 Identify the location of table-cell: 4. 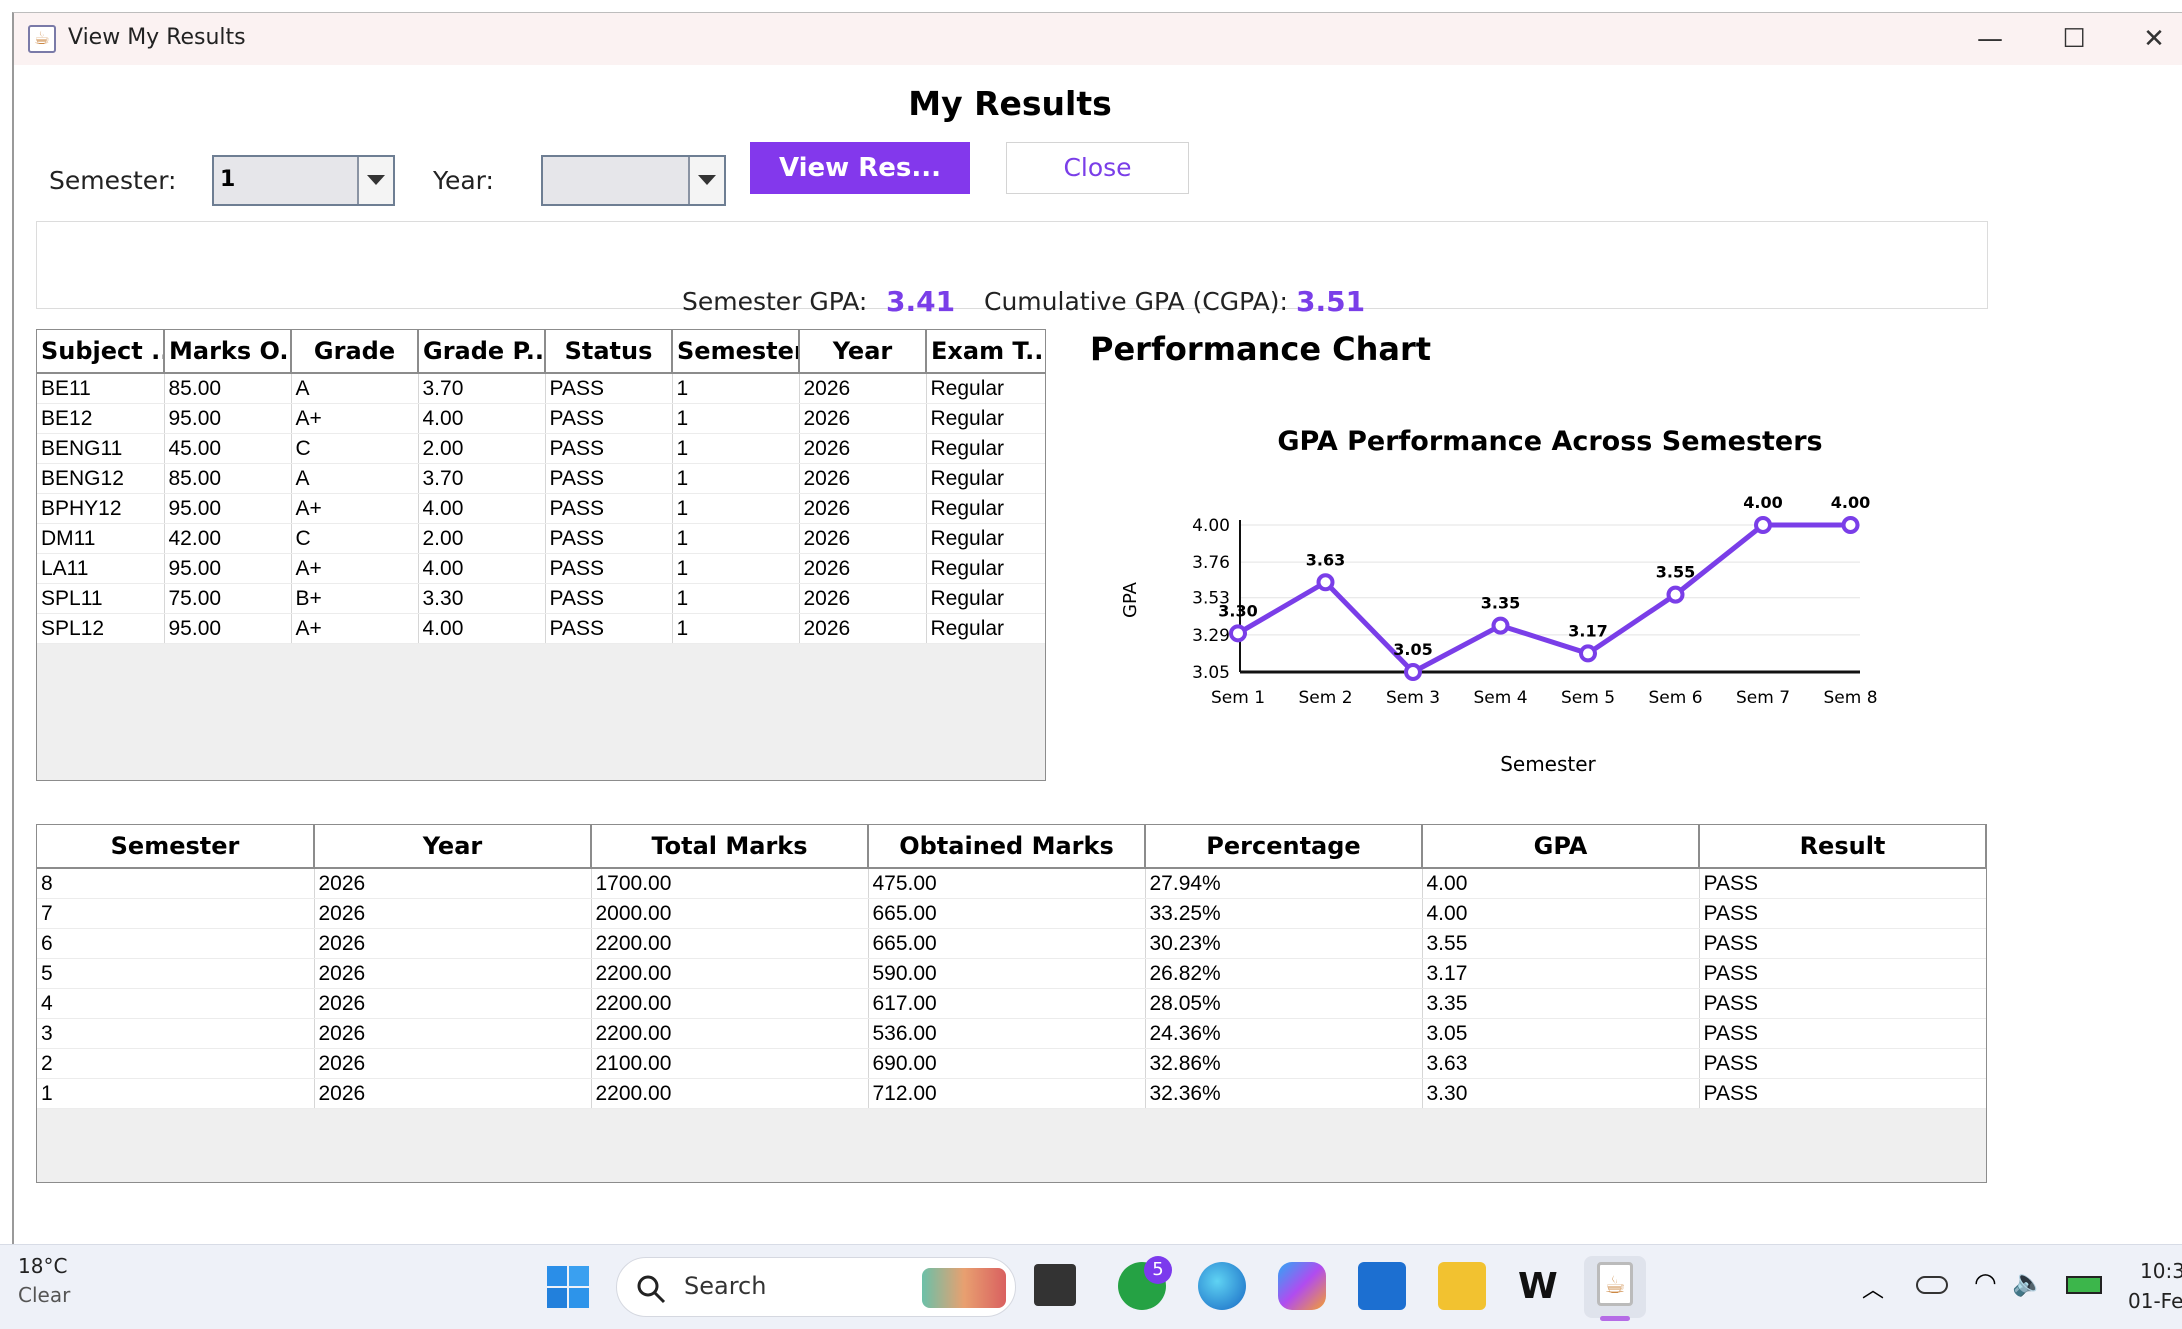
(176, 1003).